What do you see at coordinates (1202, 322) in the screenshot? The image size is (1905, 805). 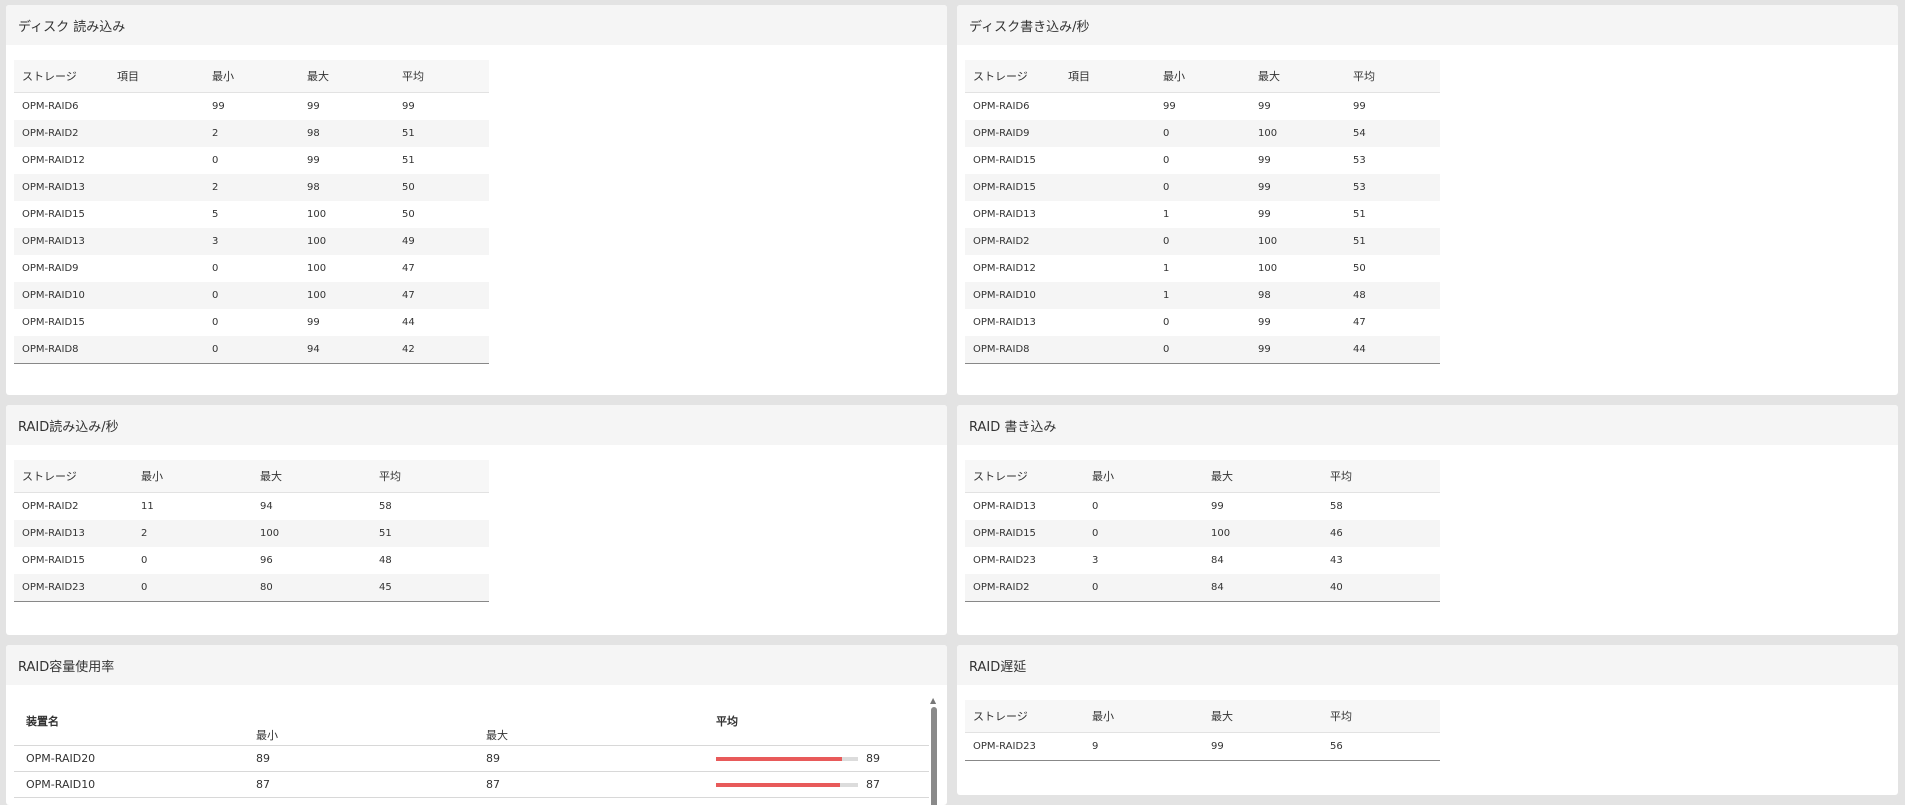 I see `table-row: OPM-RAID13 0 99 47` at bounding box center [1202, 322].